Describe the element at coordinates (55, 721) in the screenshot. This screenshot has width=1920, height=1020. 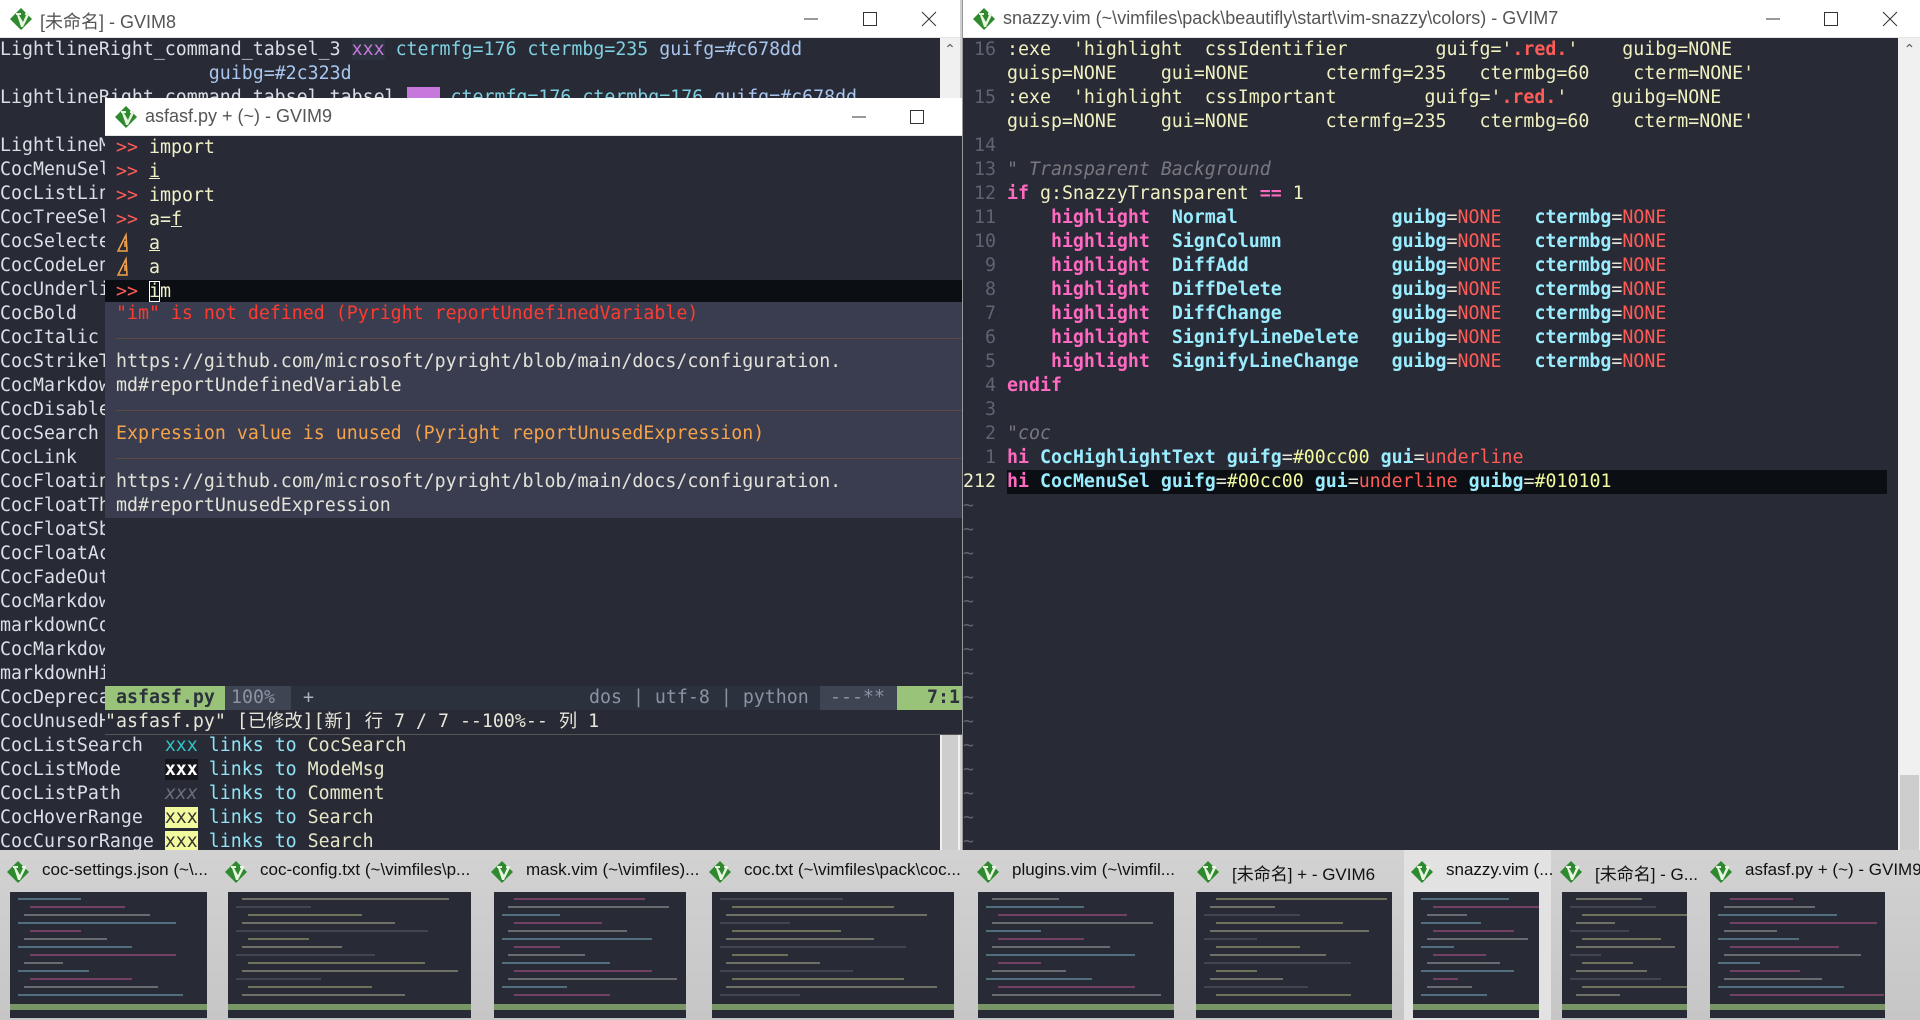
I see `code-token: CocUnusedH` at that location.